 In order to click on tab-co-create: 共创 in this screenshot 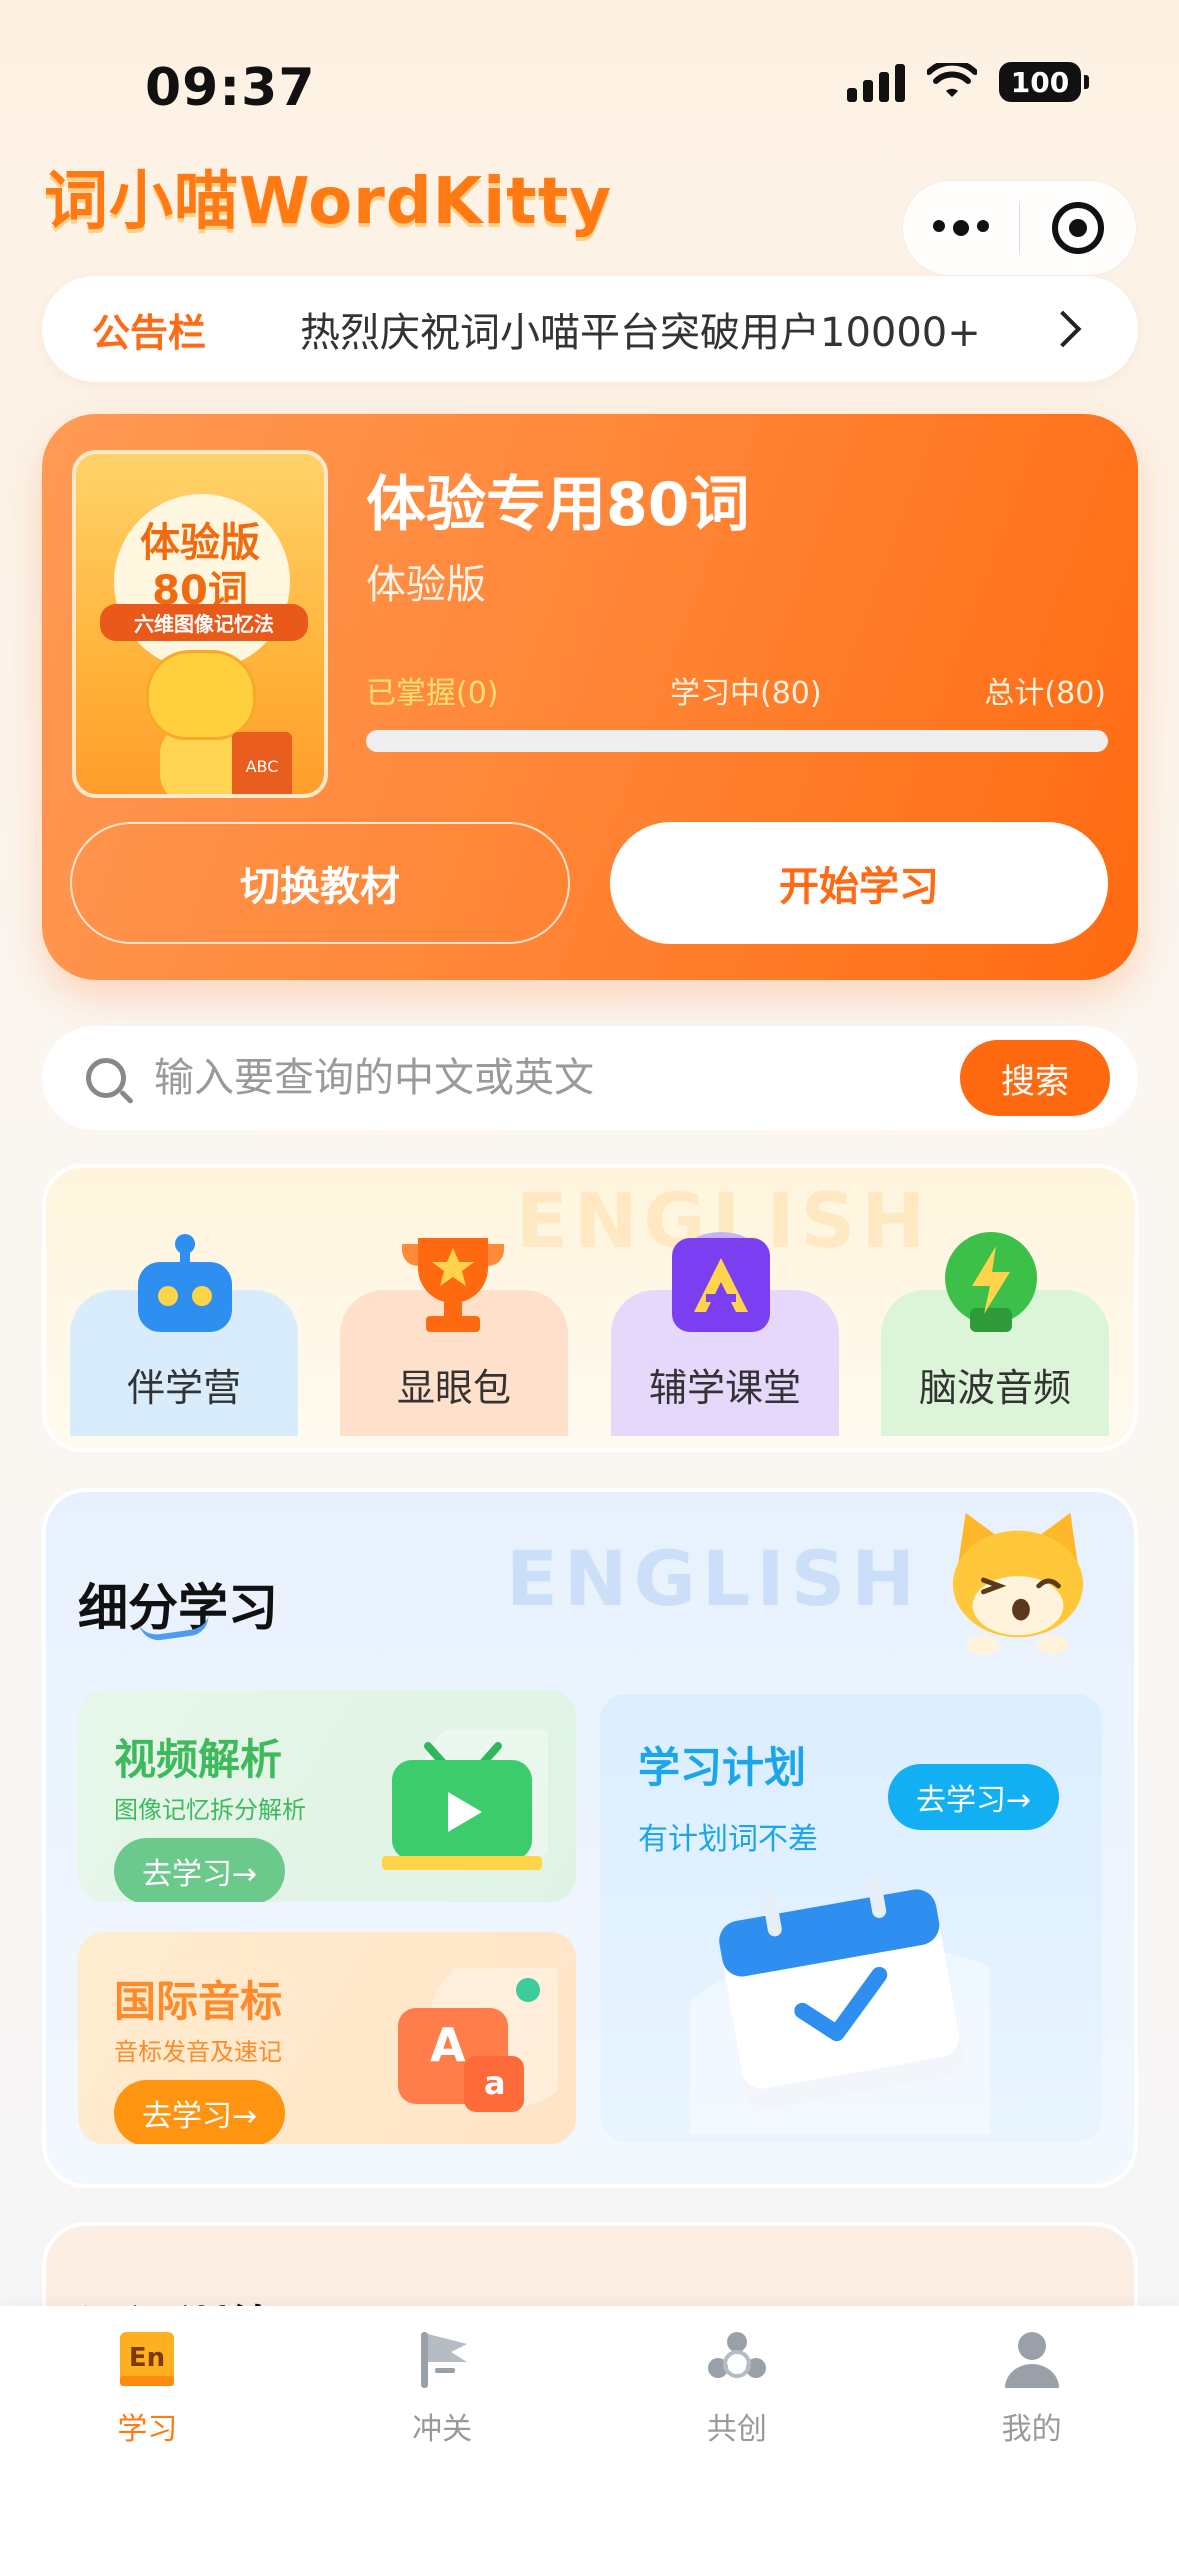, I will do `click(737, 2431)`.